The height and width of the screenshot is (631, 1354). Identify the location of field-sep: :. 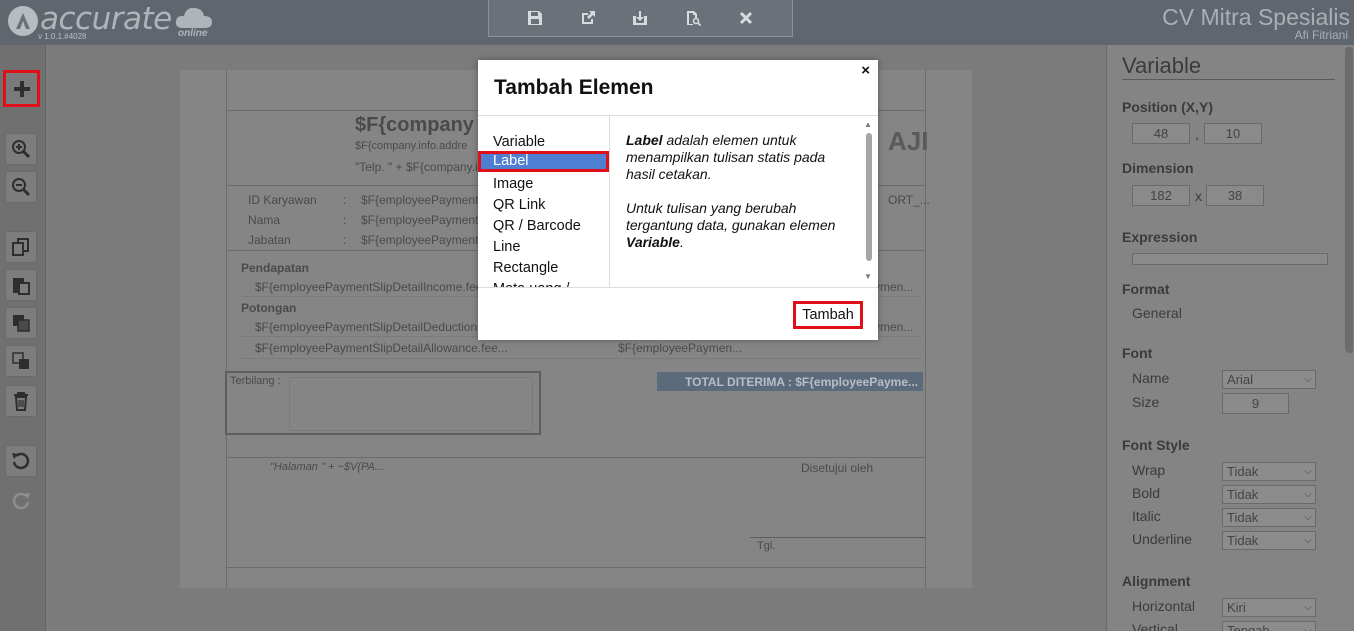
(345, 240).